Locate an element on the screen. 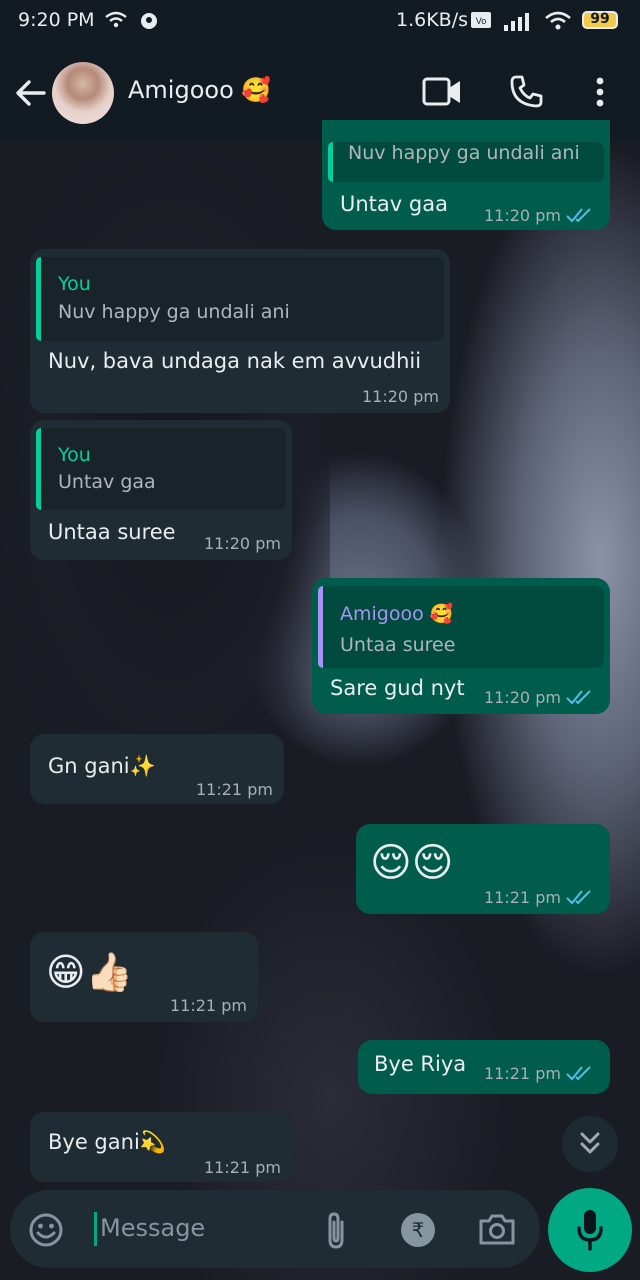  voice-message-button is located at coordinates (590, 1230).